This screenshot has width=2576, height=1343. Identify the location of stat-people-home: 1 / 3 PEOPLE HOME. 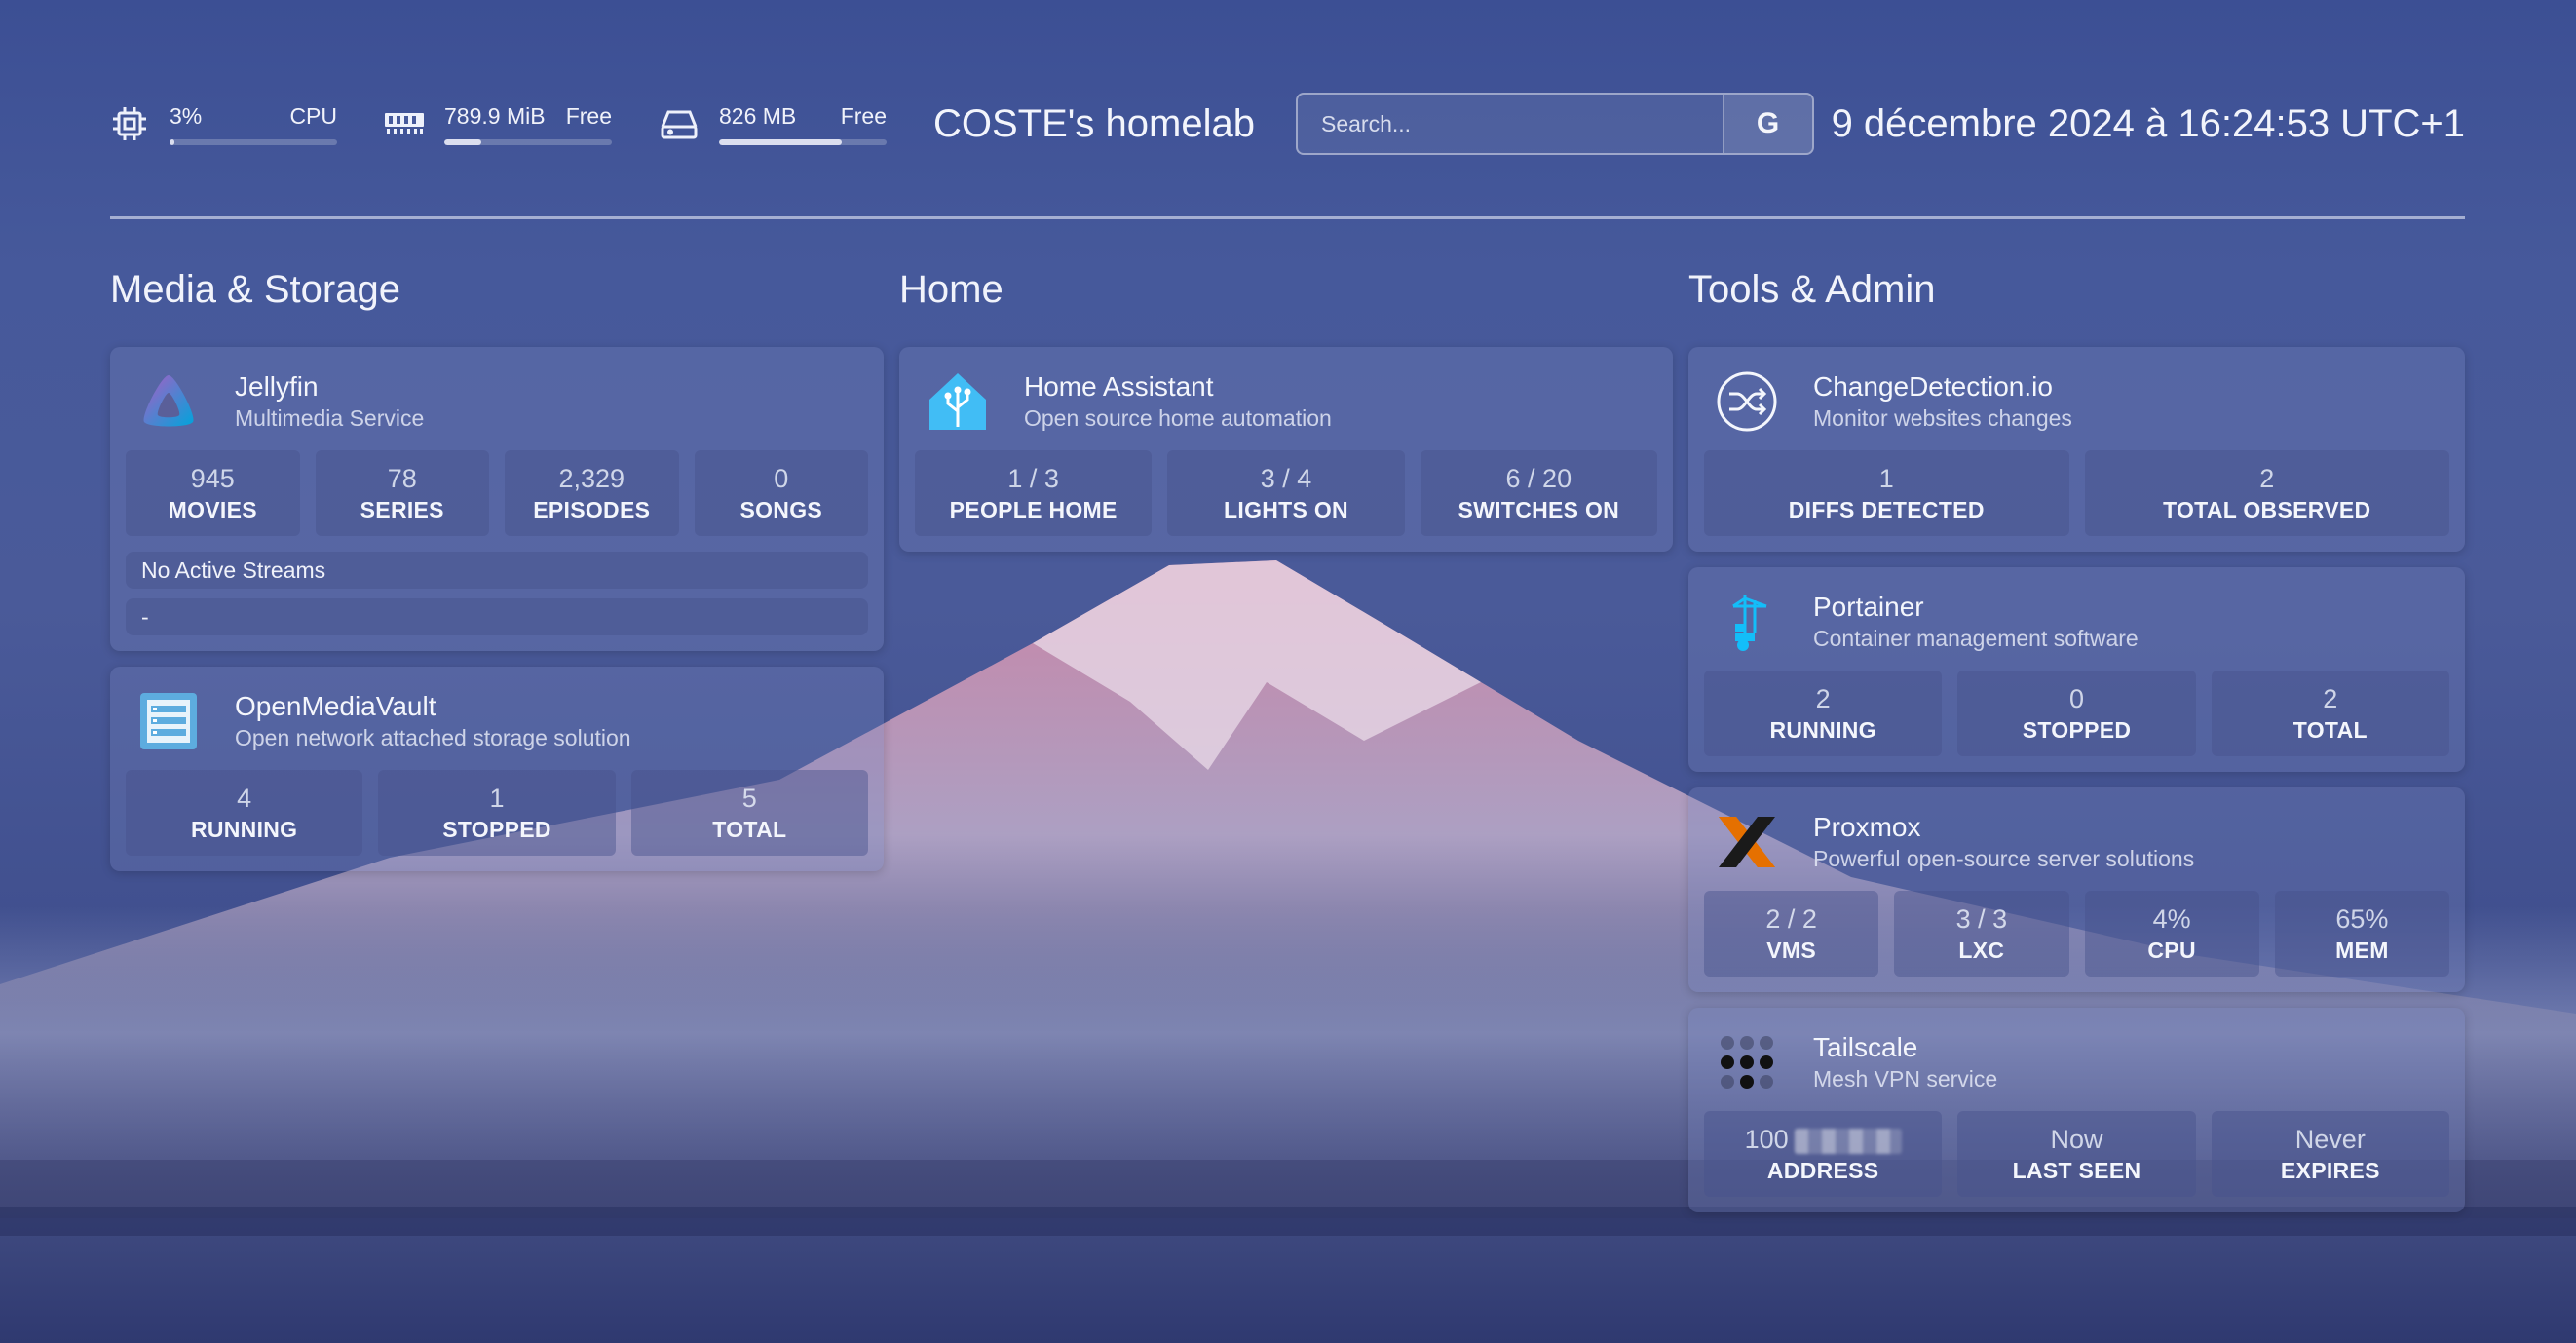
(1034, 493).